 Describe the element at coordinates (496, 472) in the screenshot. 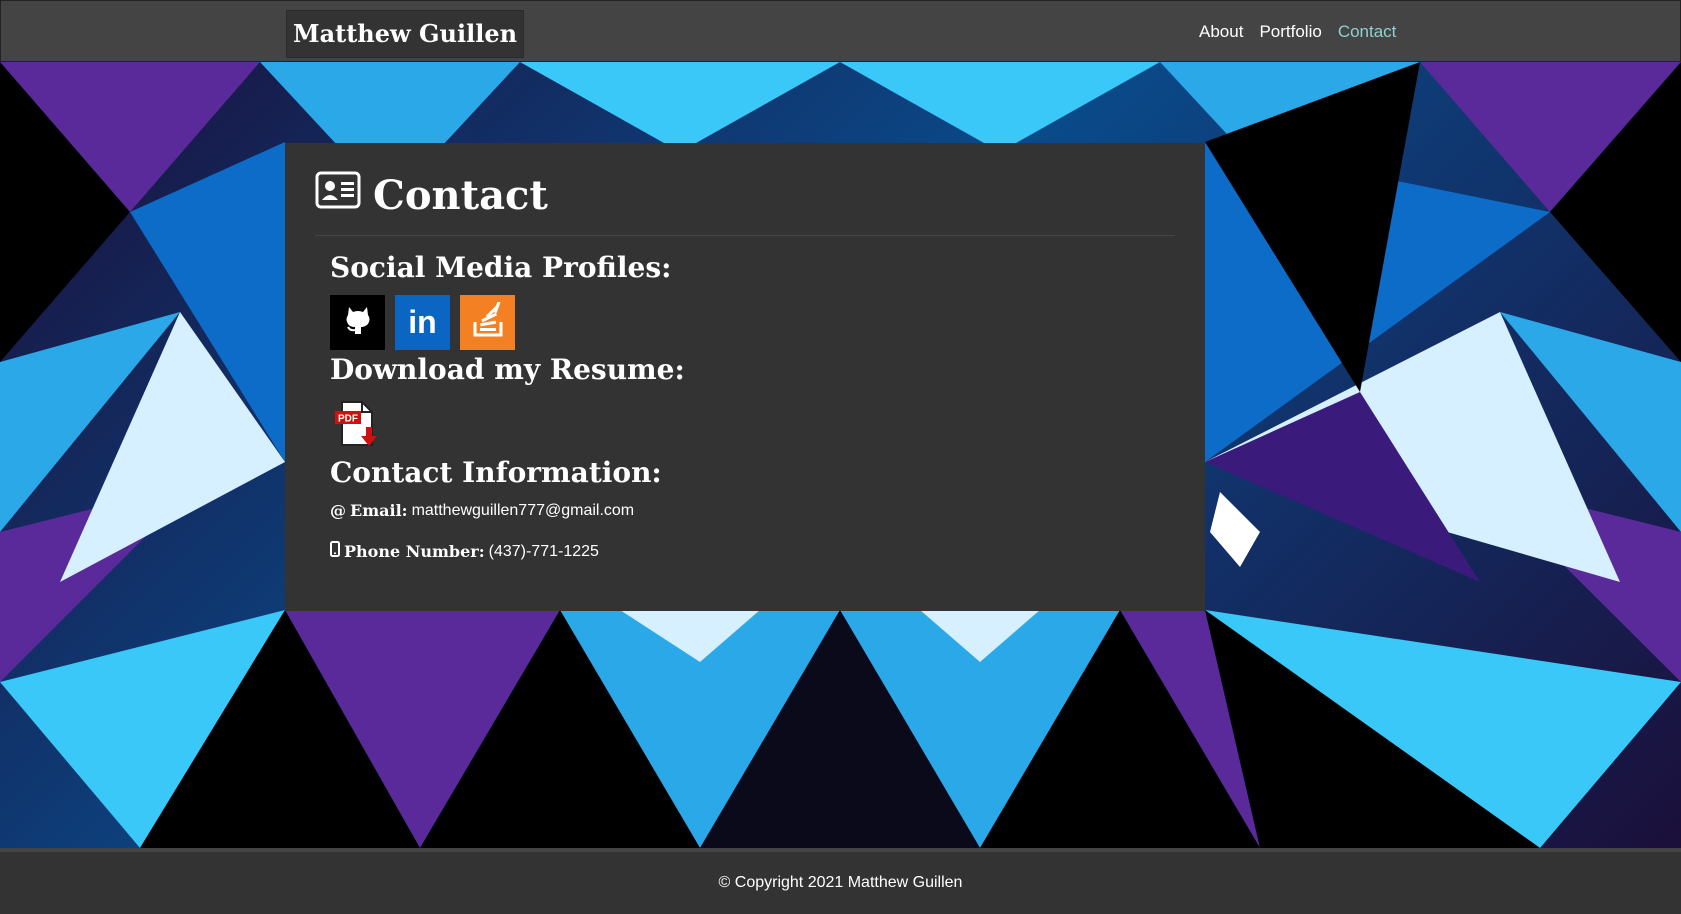

I see `contact-info-heading: Contact Information:` at that location.